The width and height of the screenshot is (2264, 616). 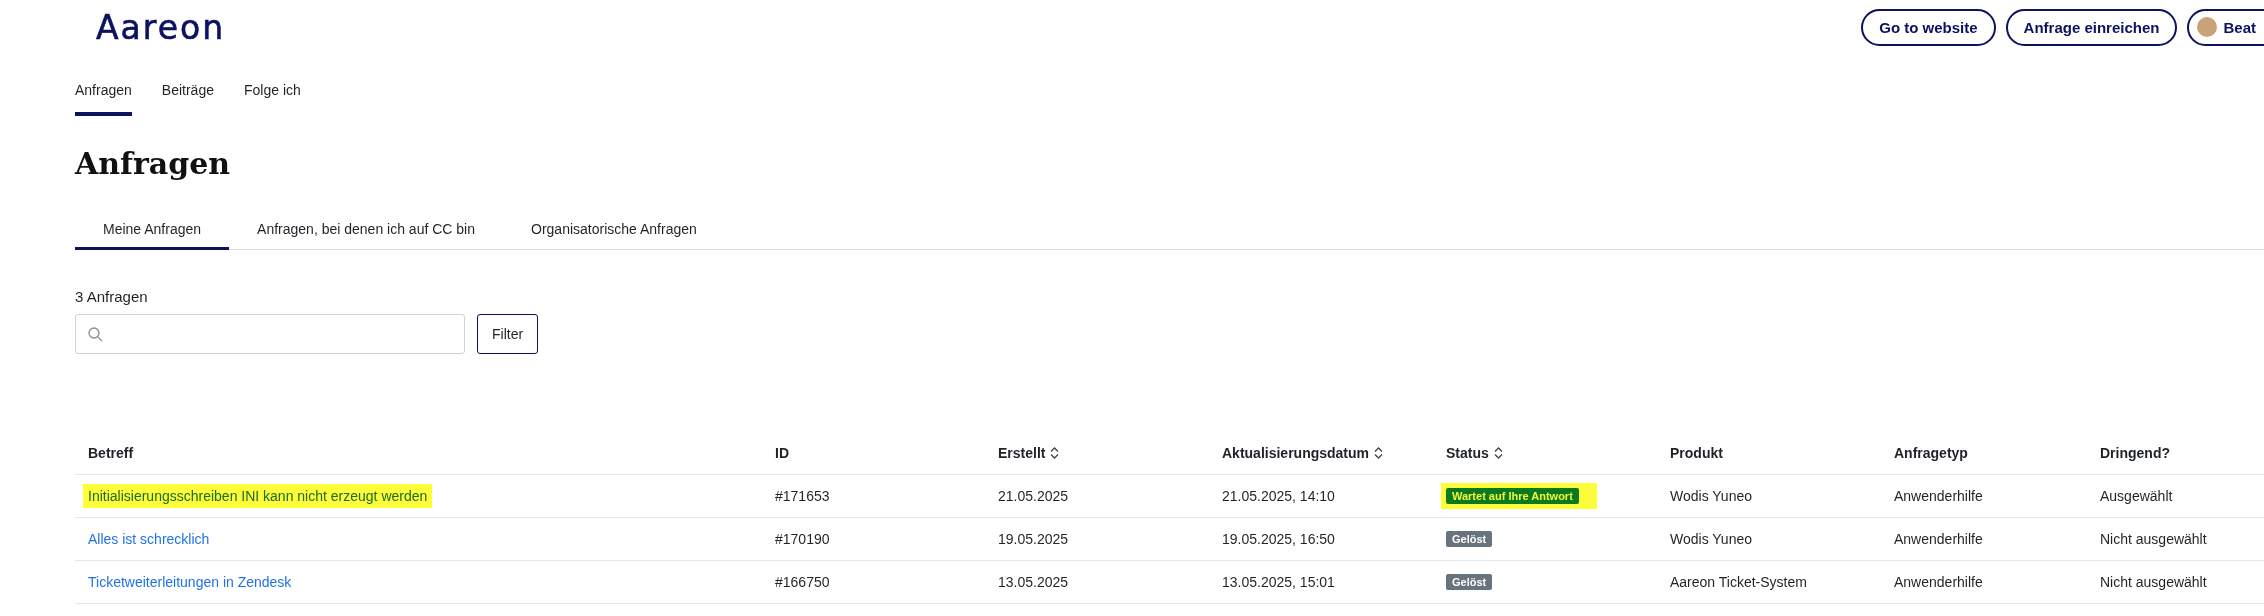 I want to click on nav-tab: Anfragen, so click(x=103, y=99).